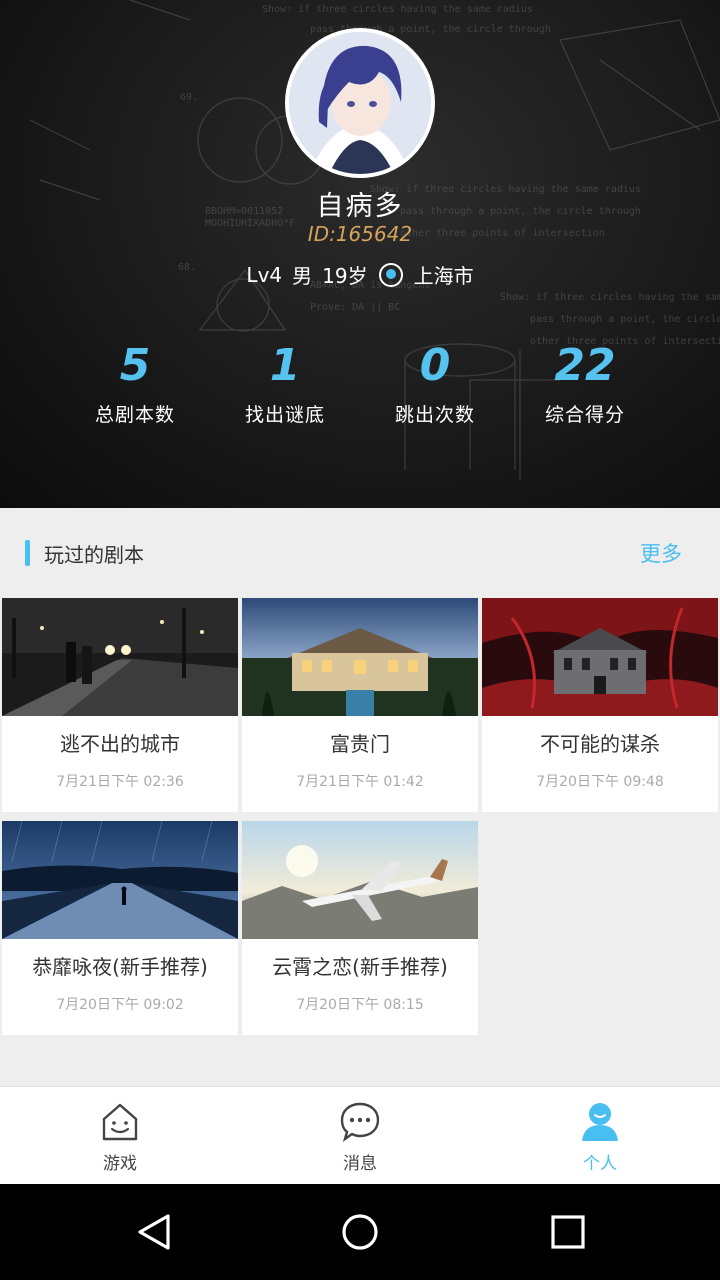  I want to click on recents-square-icon, so click(568, 1232).